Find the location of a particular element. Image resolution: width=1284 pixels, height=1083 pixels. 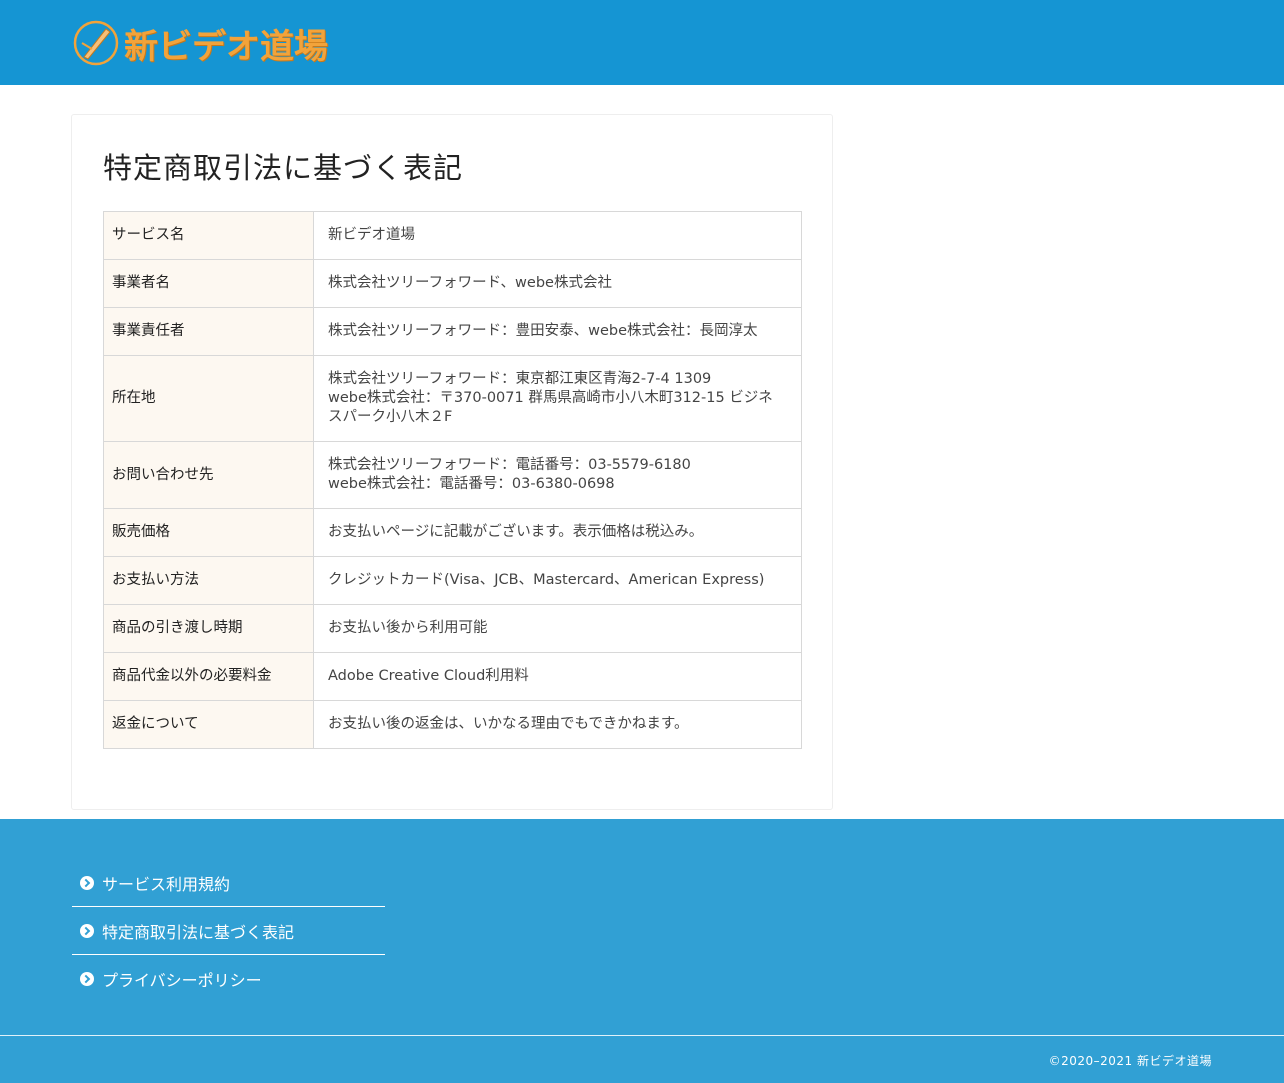

row-label: 商品代金以外の必要料金 is located at coordinates (208, 676).